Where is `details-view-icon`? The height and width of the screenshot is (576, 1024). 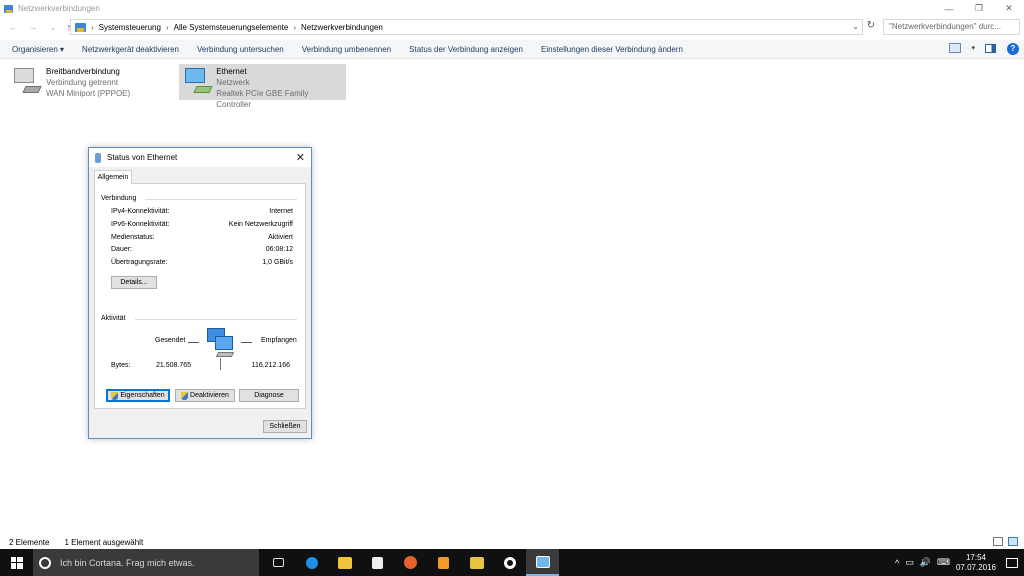
details-view-icon is located at coordinates (998, 541).